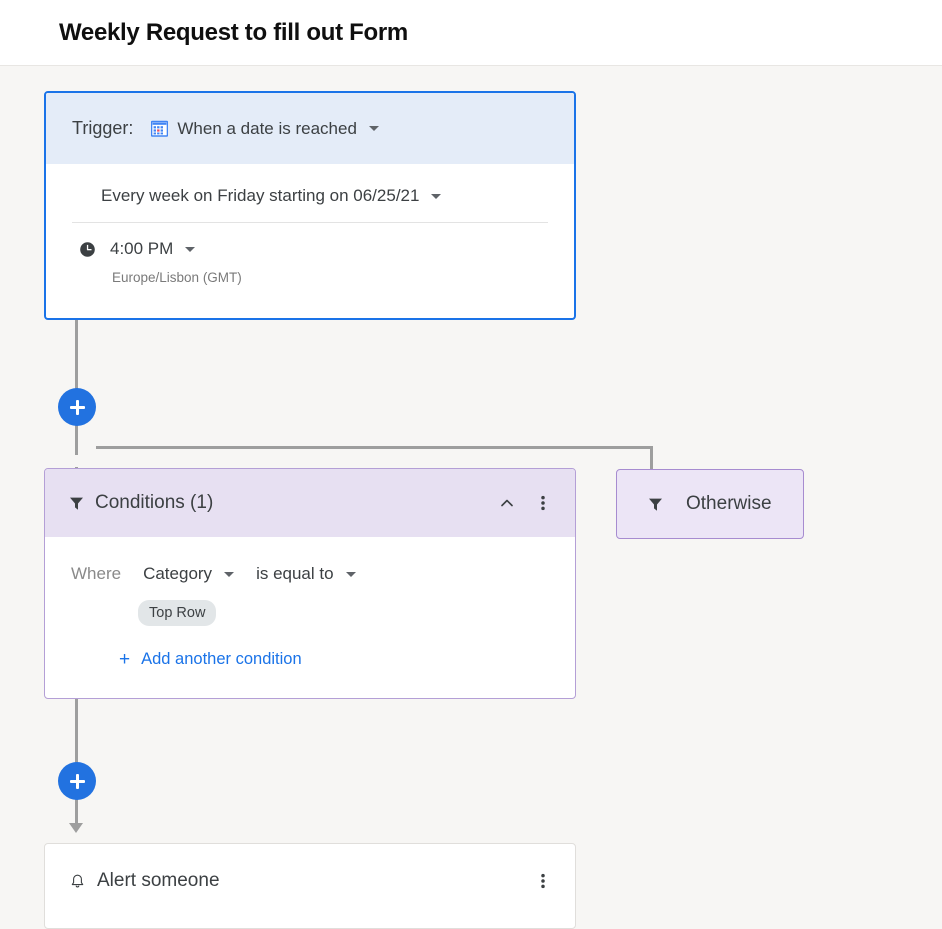 This screenshot has height=929, width=942. I want to click on clock-icon, so click(87, 249).